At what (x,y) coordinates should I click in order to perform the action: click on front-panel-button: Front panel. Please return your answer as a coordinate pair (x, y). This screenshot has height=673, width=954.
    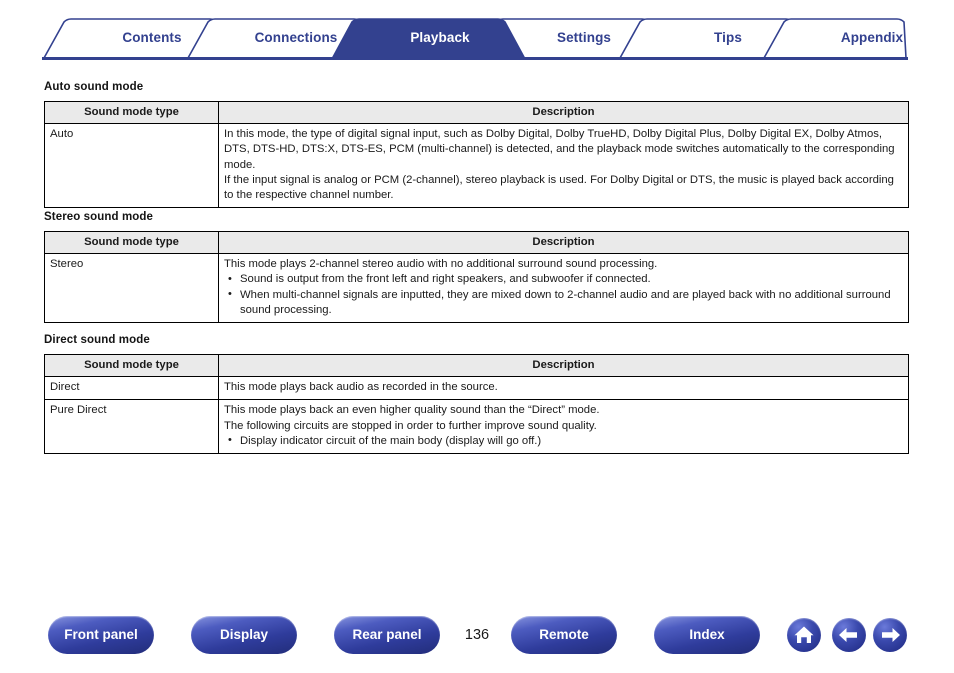
    Looking at the image, I should click on (101, 635).